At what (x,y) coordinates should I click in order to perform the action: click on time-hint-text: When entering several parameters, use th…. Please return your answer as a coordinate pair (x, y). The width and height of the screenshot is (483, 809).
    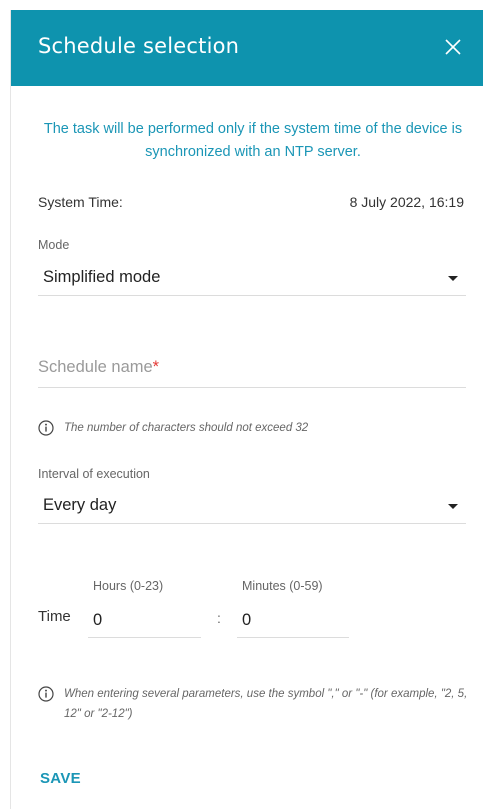
    Looking at the image, I should click on (266, 704).